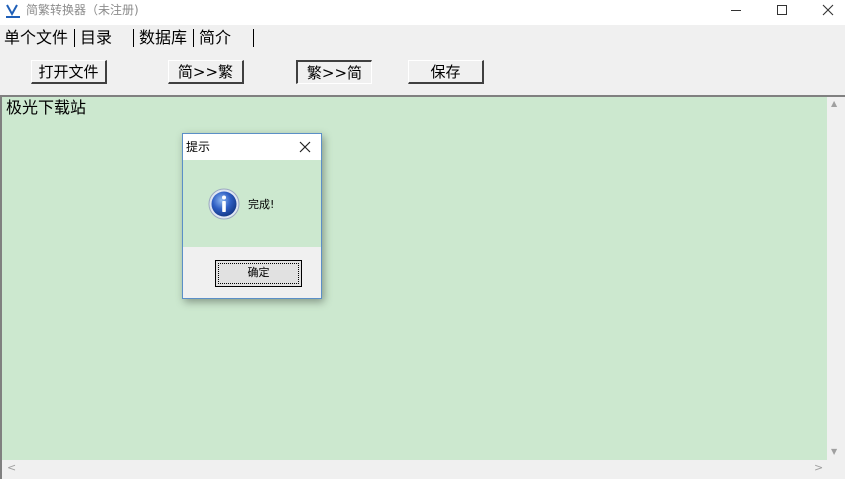  I want to click on info-icon, so click(224, 204).